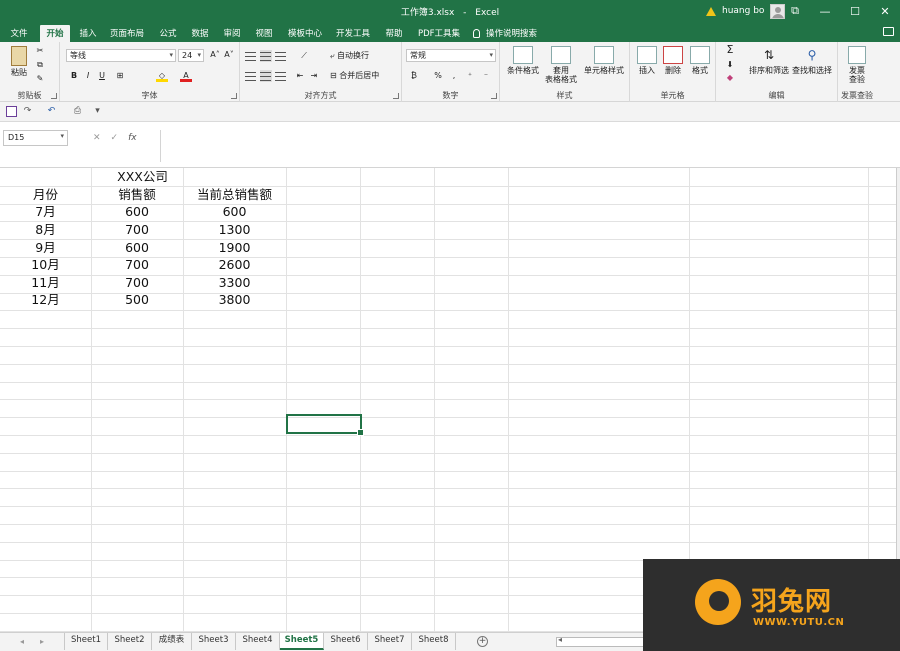 This screenshot has width=900, height=651. Describe the element at coordinates (45, 283) in the screenshot. I see `cell-month: 11月` at that location.